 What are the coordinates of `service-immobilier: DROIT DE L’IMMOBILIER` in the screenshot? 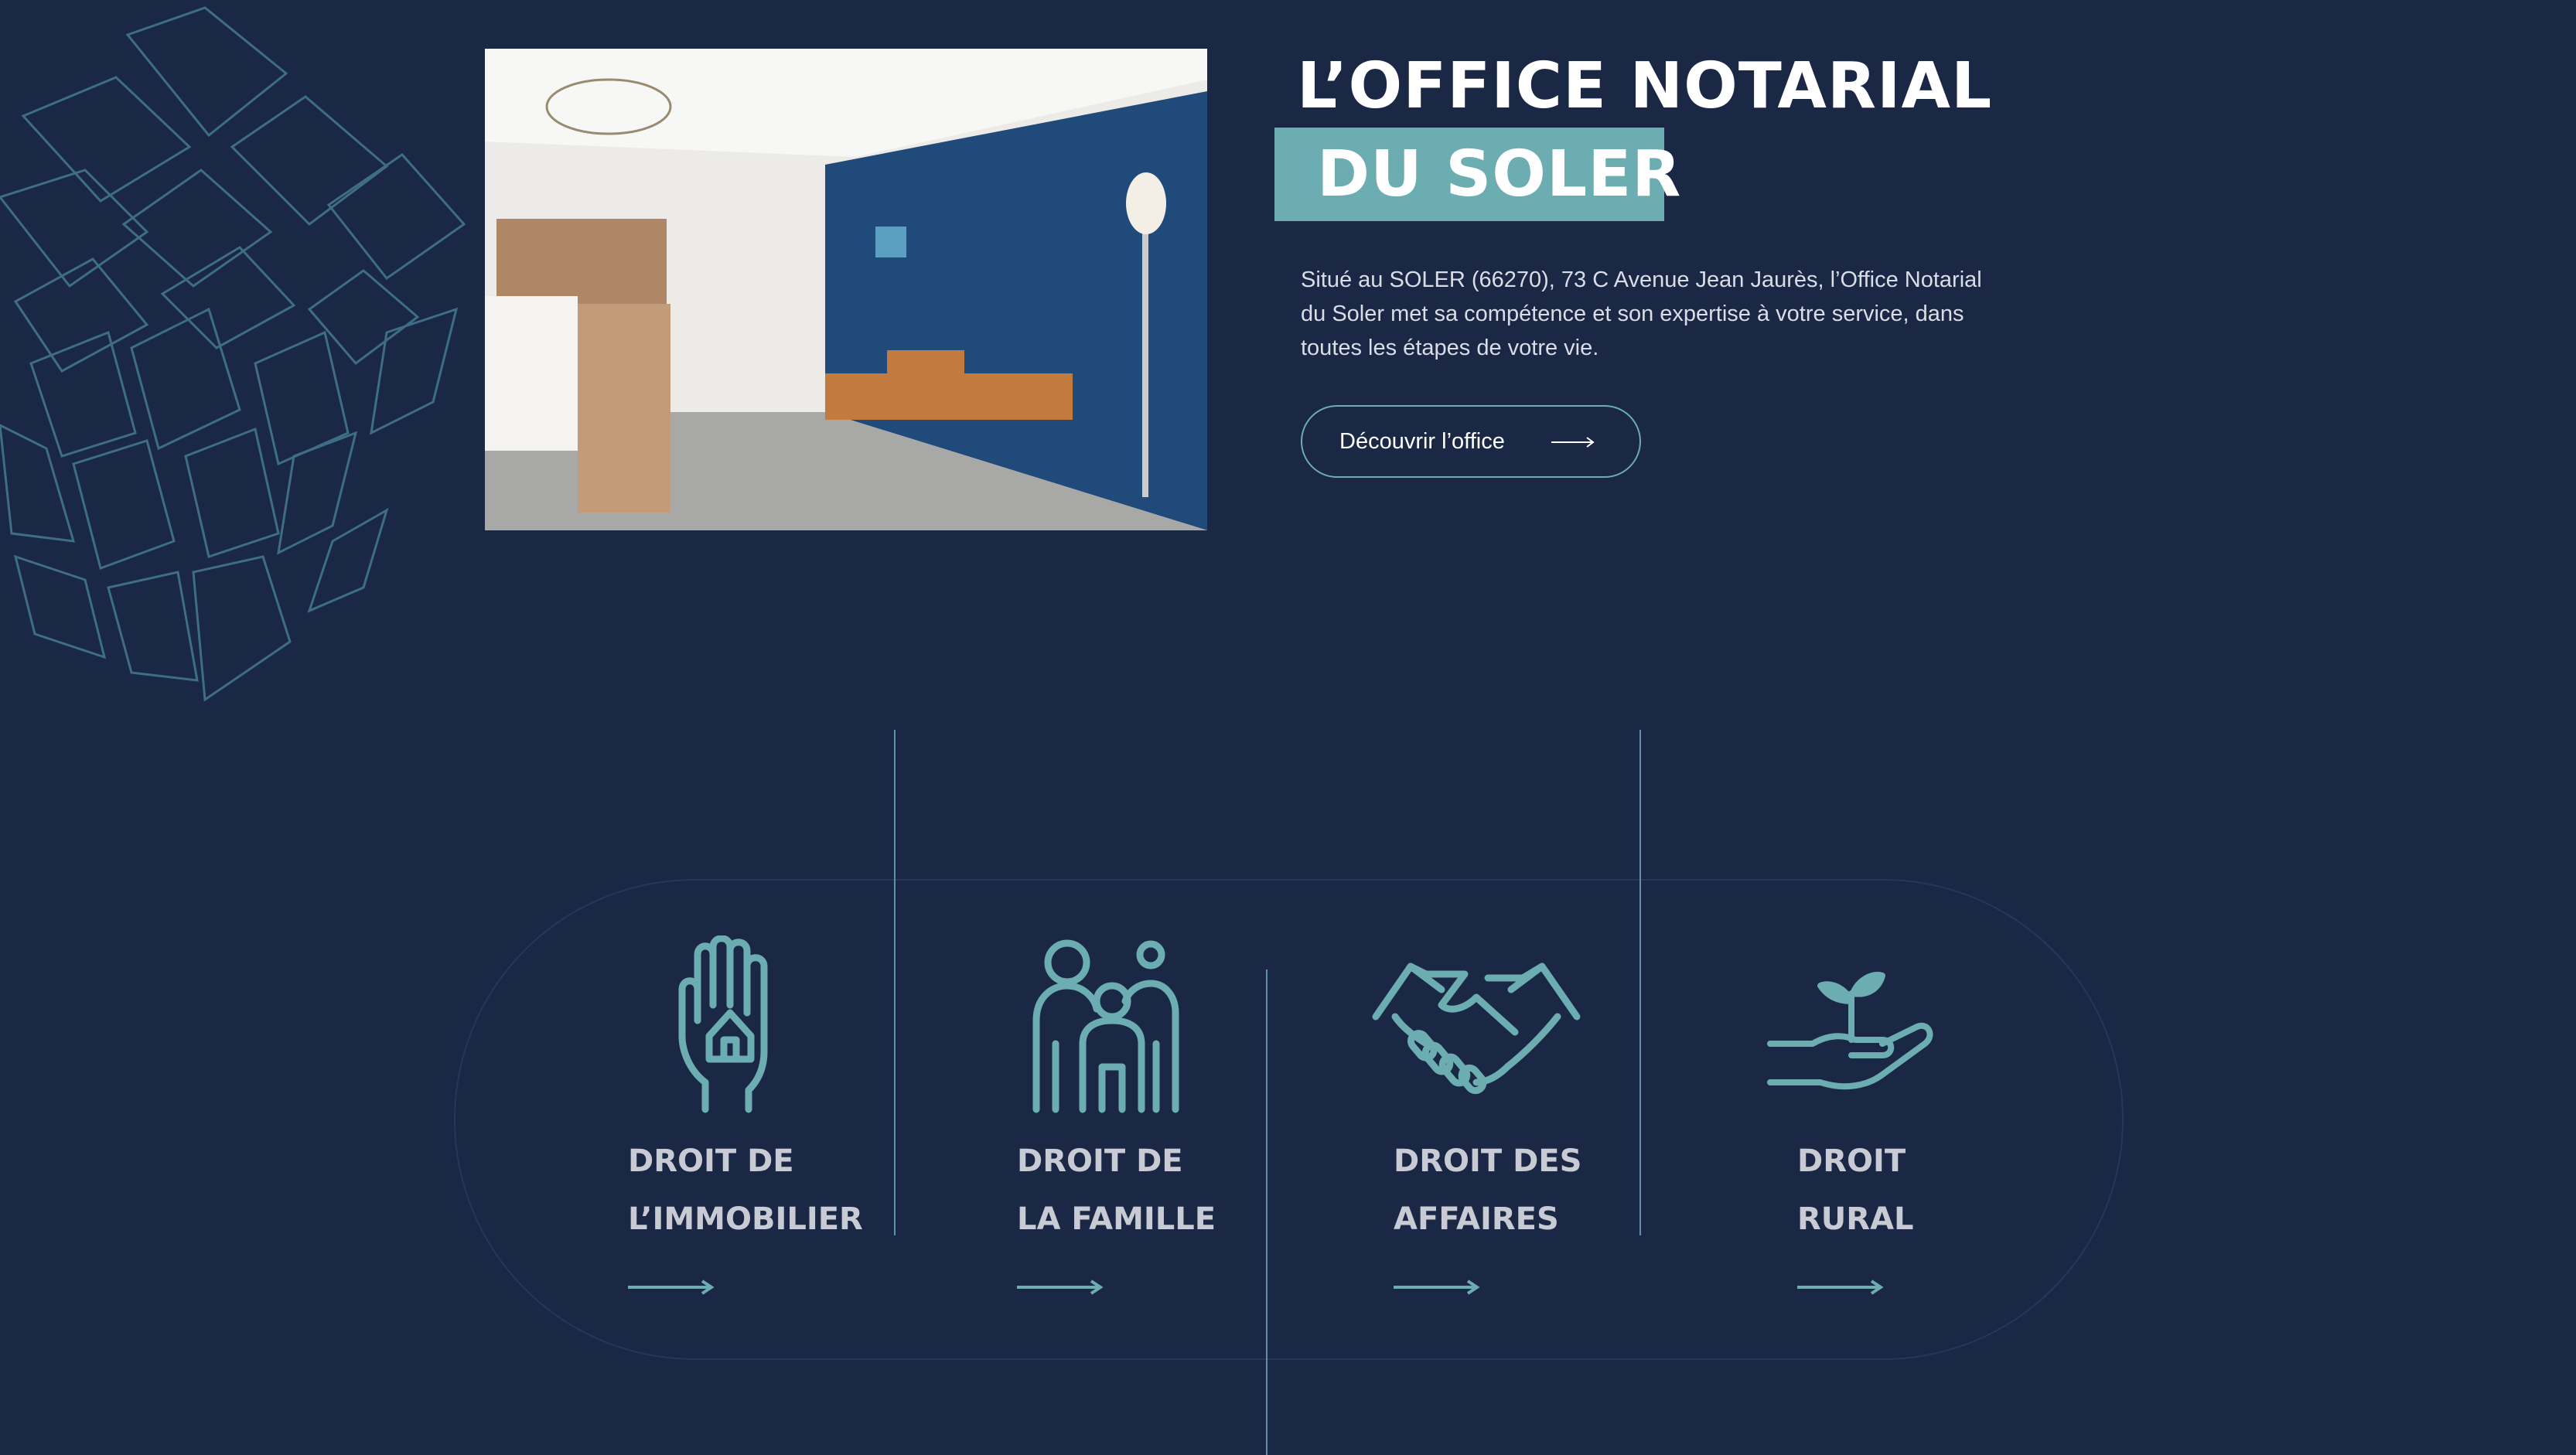 It's located at (745, 1121).